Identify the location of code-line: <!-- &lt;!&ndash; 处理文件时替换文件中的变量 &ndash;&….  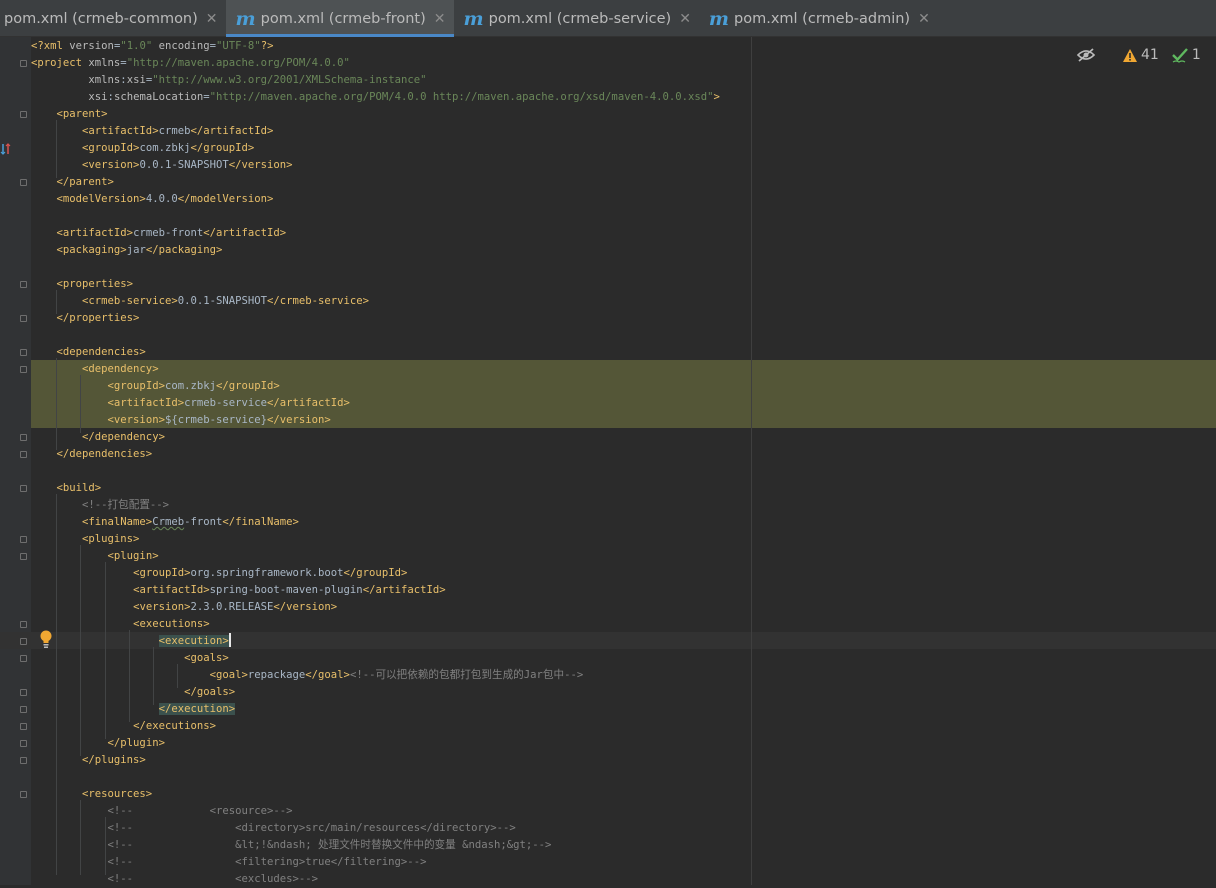
(291, 845).